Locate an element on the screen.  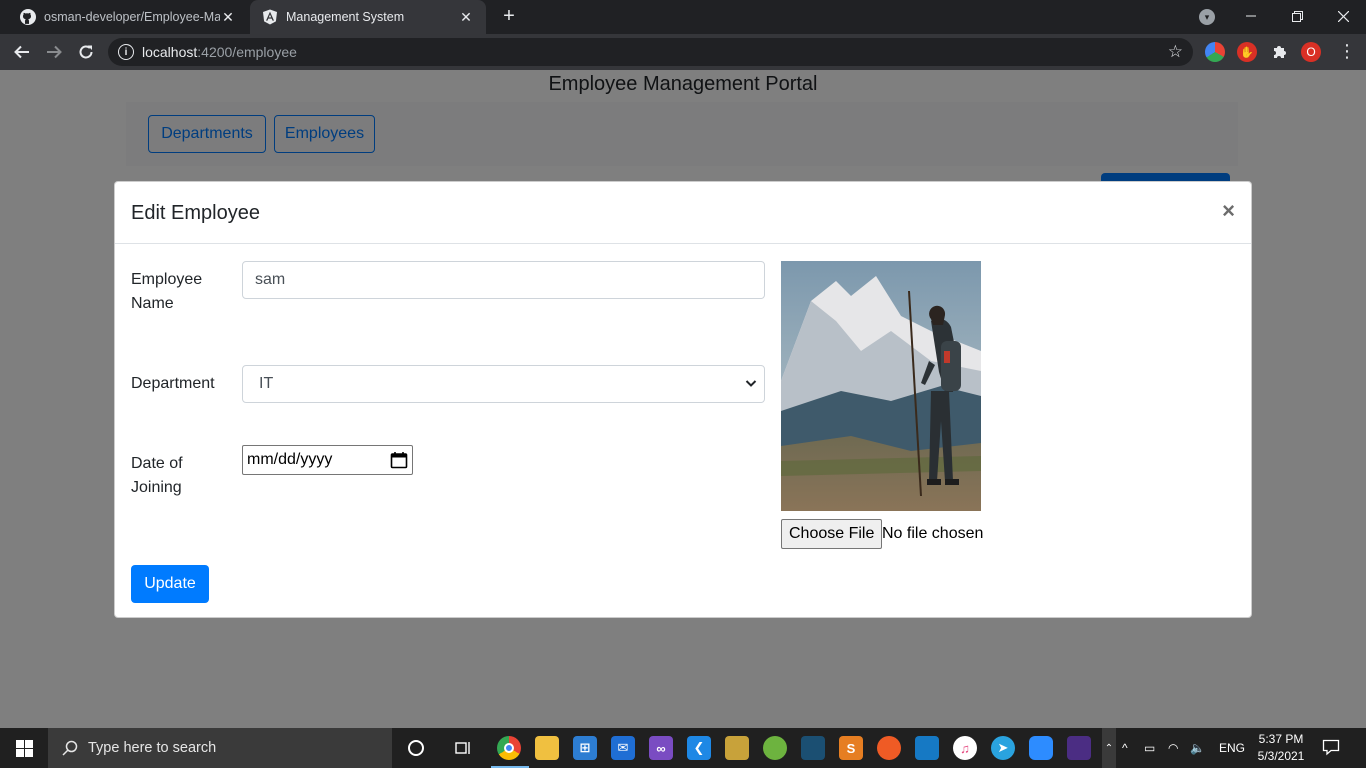
volume-icon: 🔈 is located at coordinates (1197, 748).